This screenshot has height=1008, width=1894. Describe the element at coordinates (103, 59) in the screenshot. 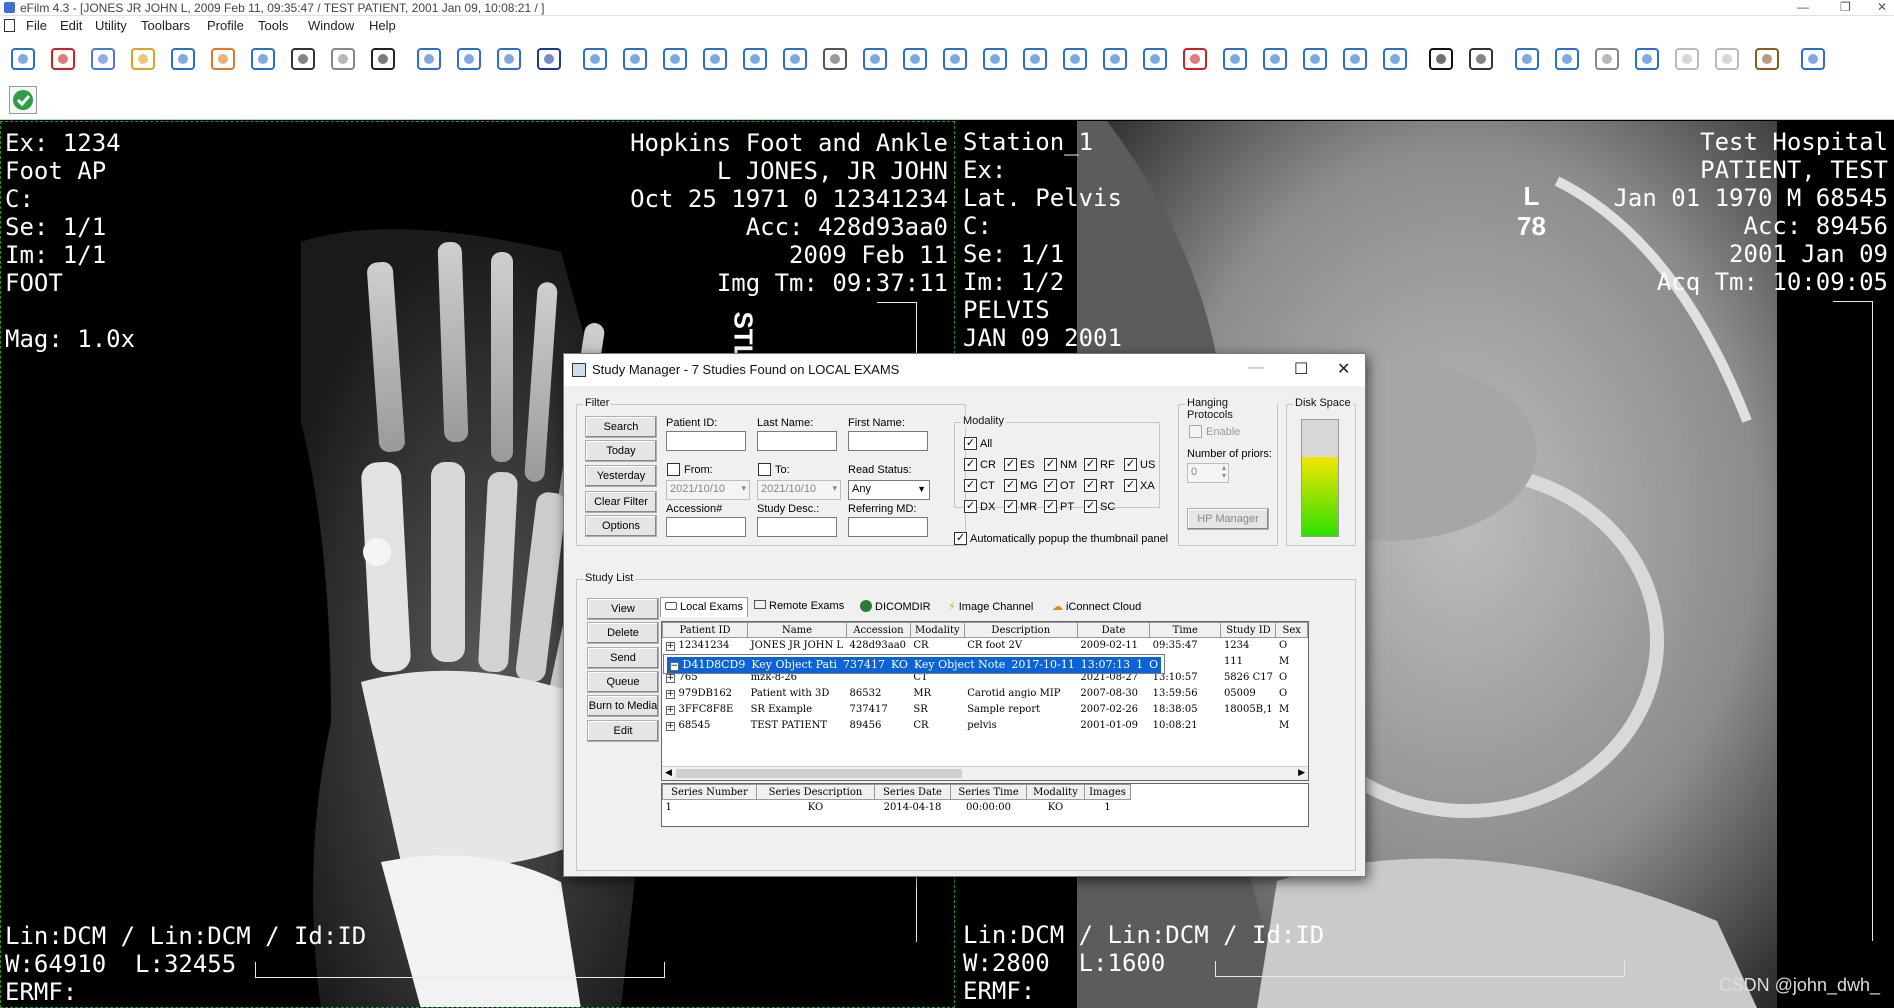

I see `hourglass-icon` at that location.